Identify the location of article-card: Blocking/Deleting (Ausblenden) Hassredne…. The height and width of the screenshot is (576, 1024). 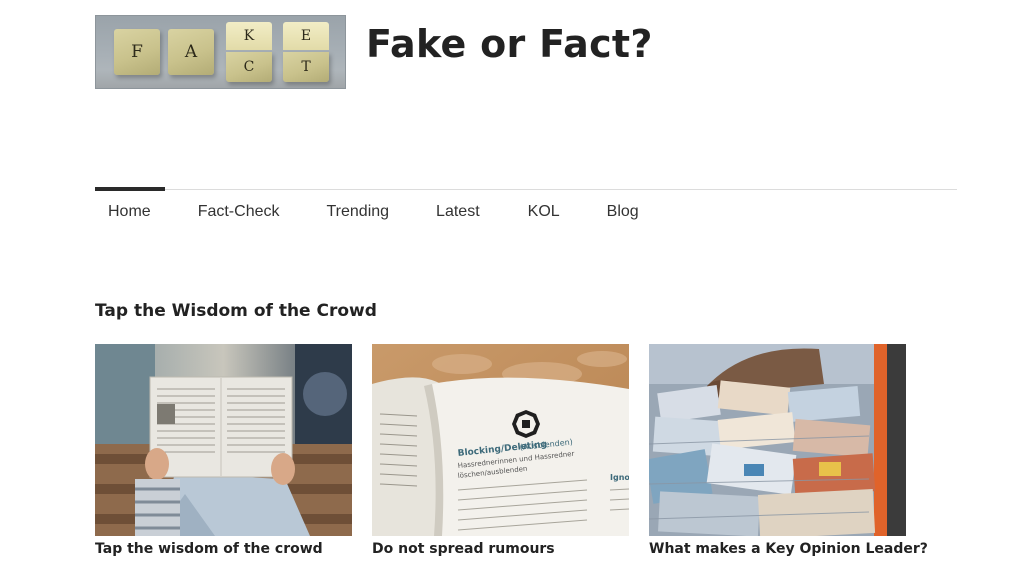
(500, 450).